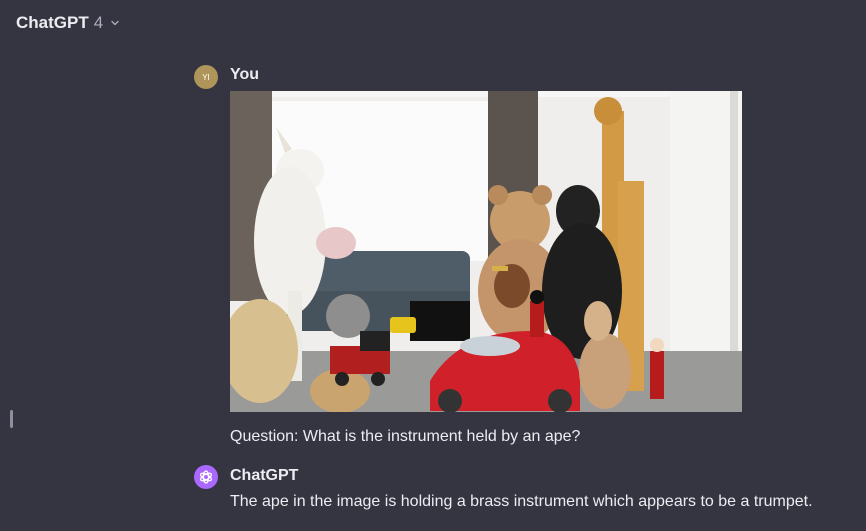 The width and height of the screenshot is (866, 531). What do you see at coordinates (245, 74) in the screenshot?
I see `user-author-label: You` at bounding box center [245, 74].